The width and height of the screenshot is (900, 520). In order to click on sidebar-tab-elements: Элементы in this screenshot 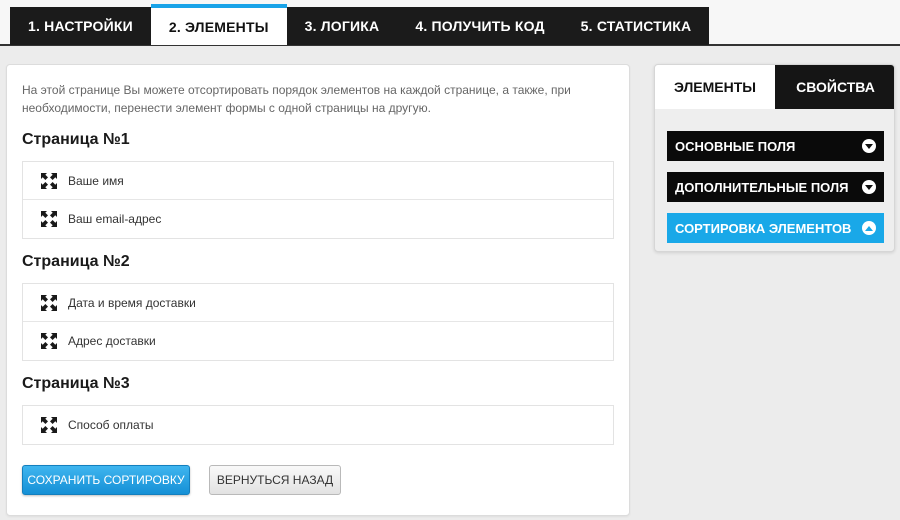, I will do `click(715, 87)`.